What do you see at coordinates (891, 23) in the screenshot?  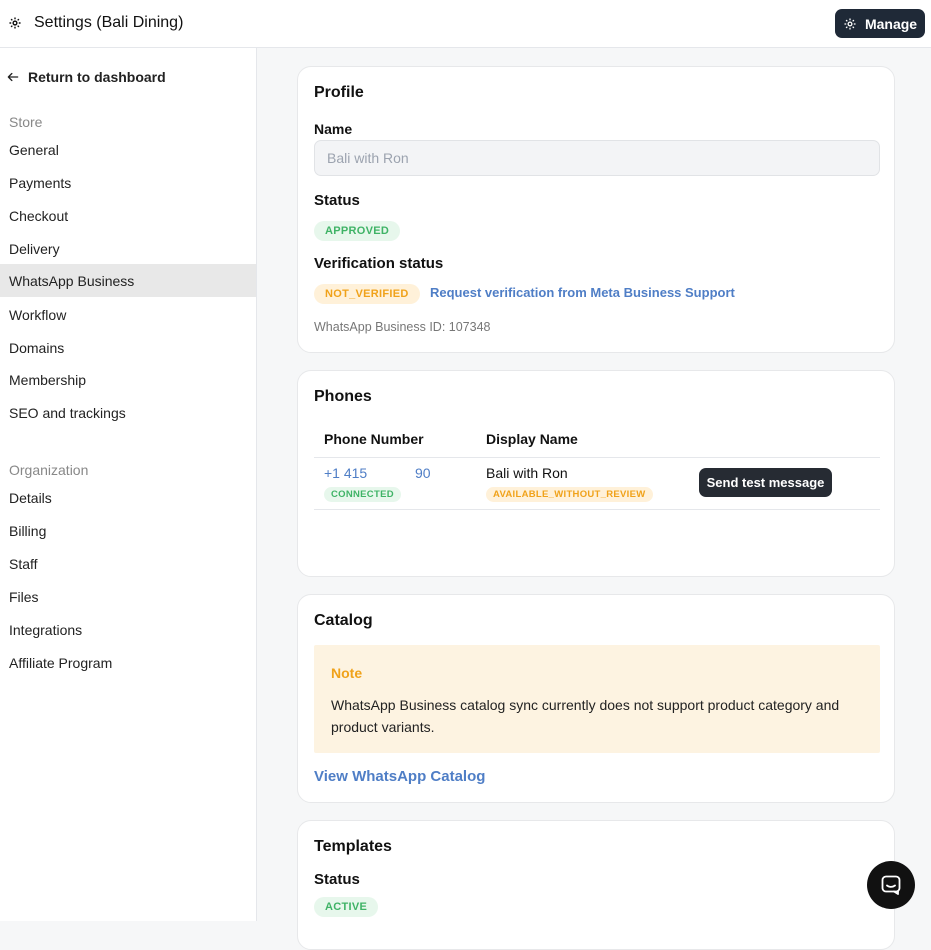 I see `manage-button-label: Manage` at bounding box center [891, 23].